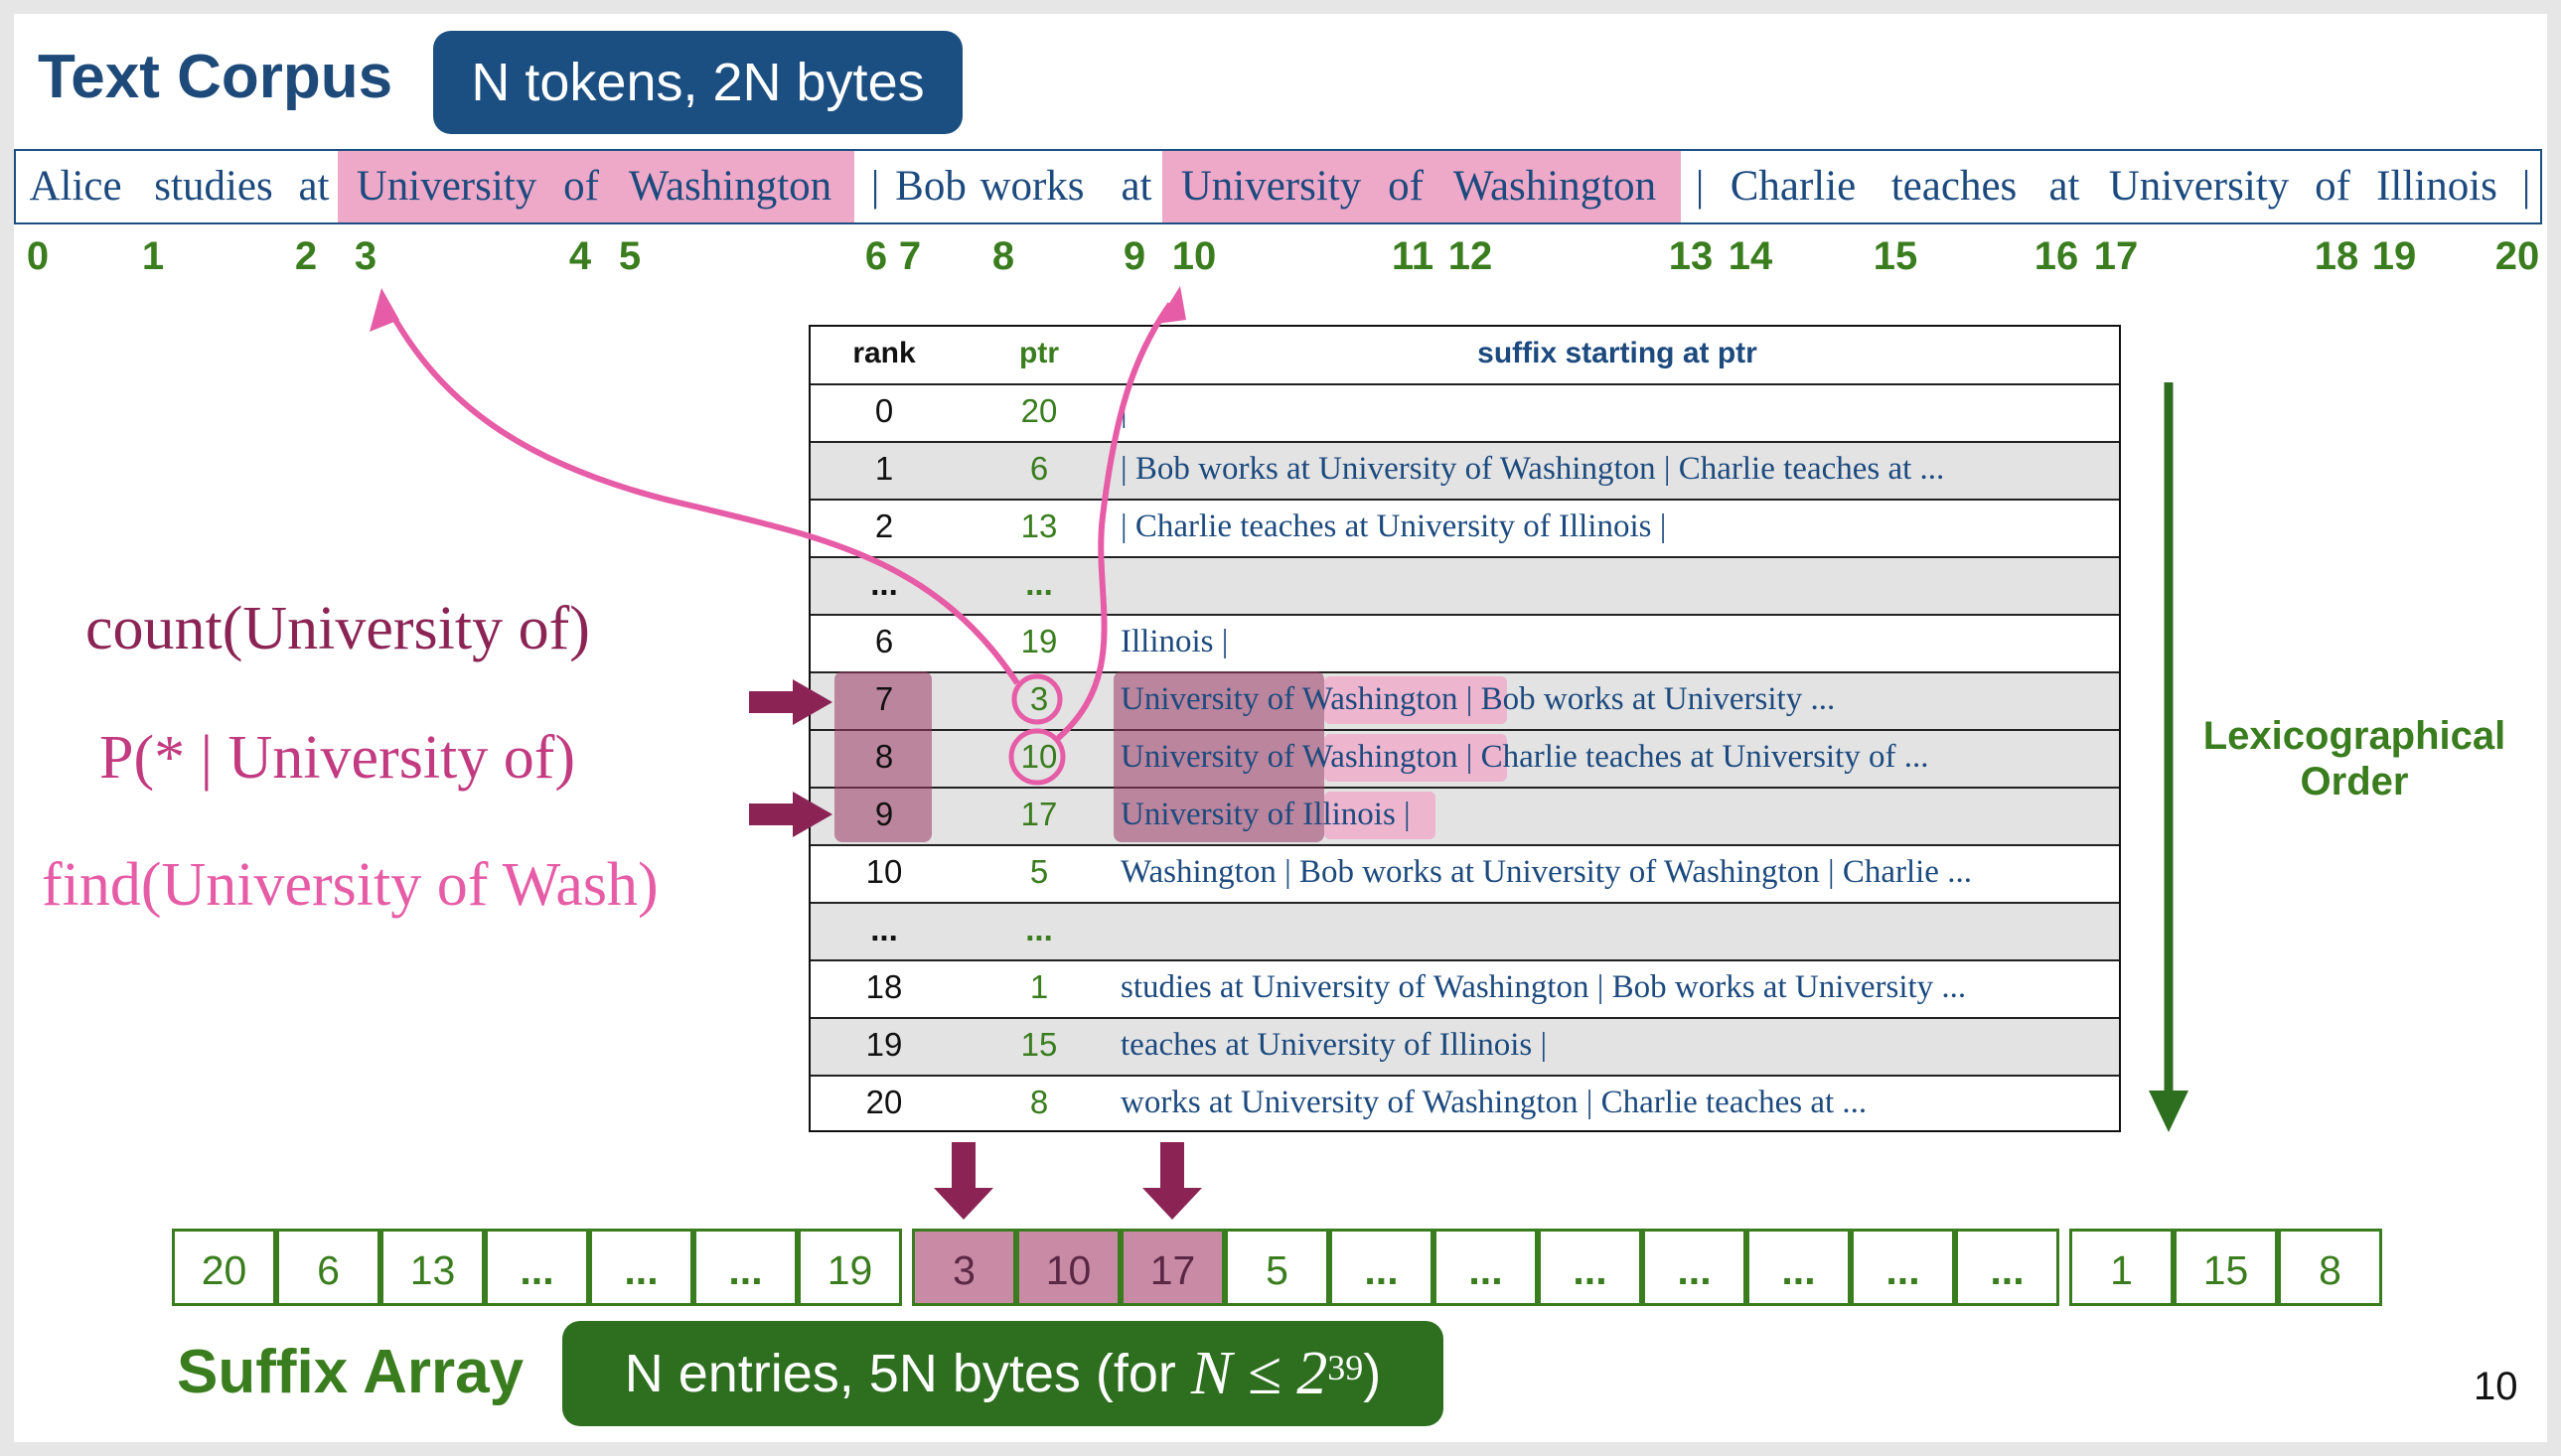 Image resolution: width=2561 pixels, height=1456 pixels. Describe the element at coordinates (2168, 1111) in the screenshot. I see `lex-order-arrow-head` at that location.